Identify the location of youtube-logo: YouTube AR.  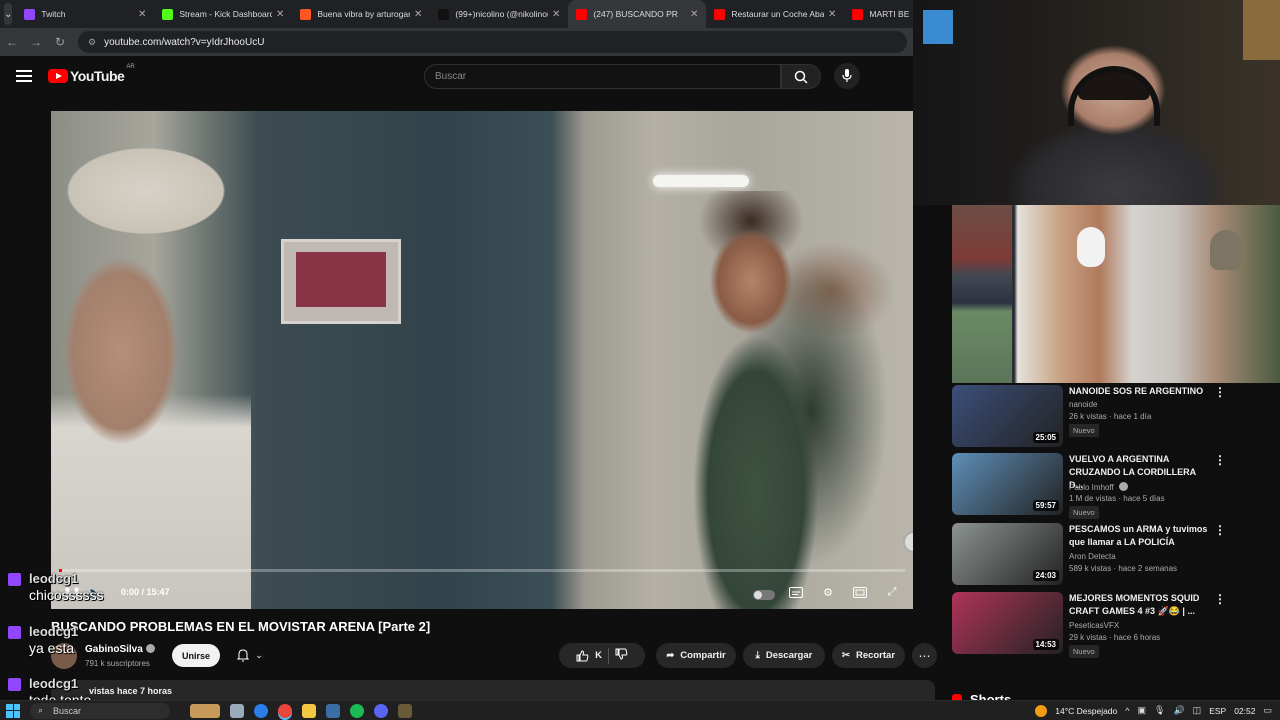
(91, 74).